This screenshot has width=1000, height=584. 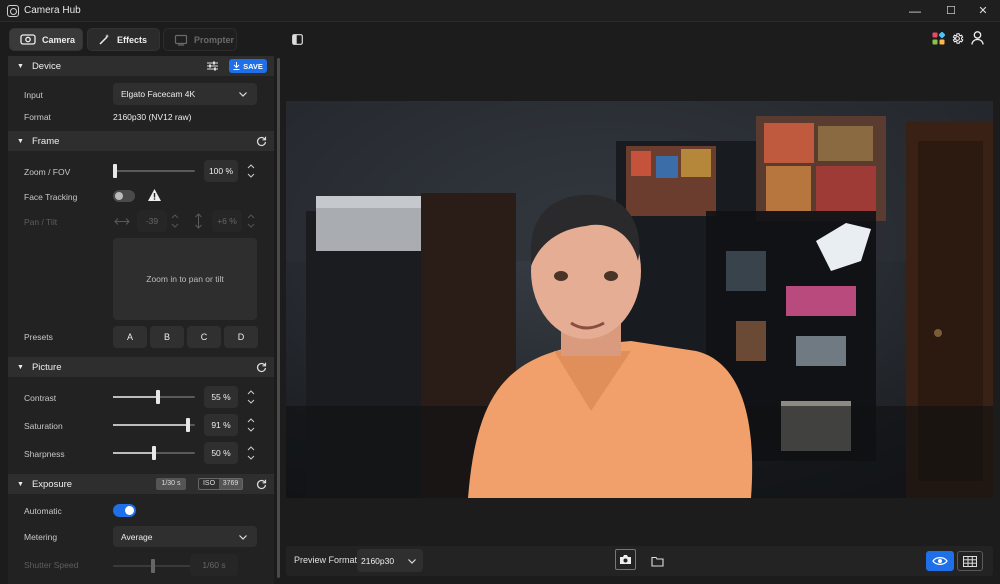 I want to click on reset-picture-icon, so click(x=261, y=367).